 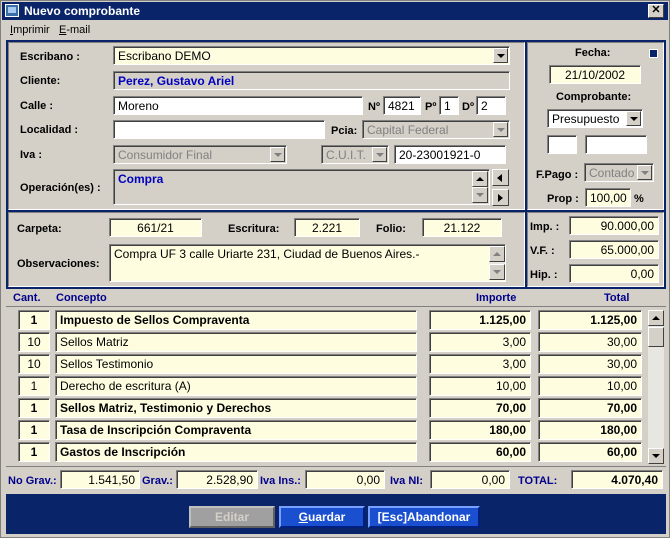 What do you see at coordinates (301, 187) in the screenshot?
I see `operacion-list: Compra` at bounding box center [301, 187].